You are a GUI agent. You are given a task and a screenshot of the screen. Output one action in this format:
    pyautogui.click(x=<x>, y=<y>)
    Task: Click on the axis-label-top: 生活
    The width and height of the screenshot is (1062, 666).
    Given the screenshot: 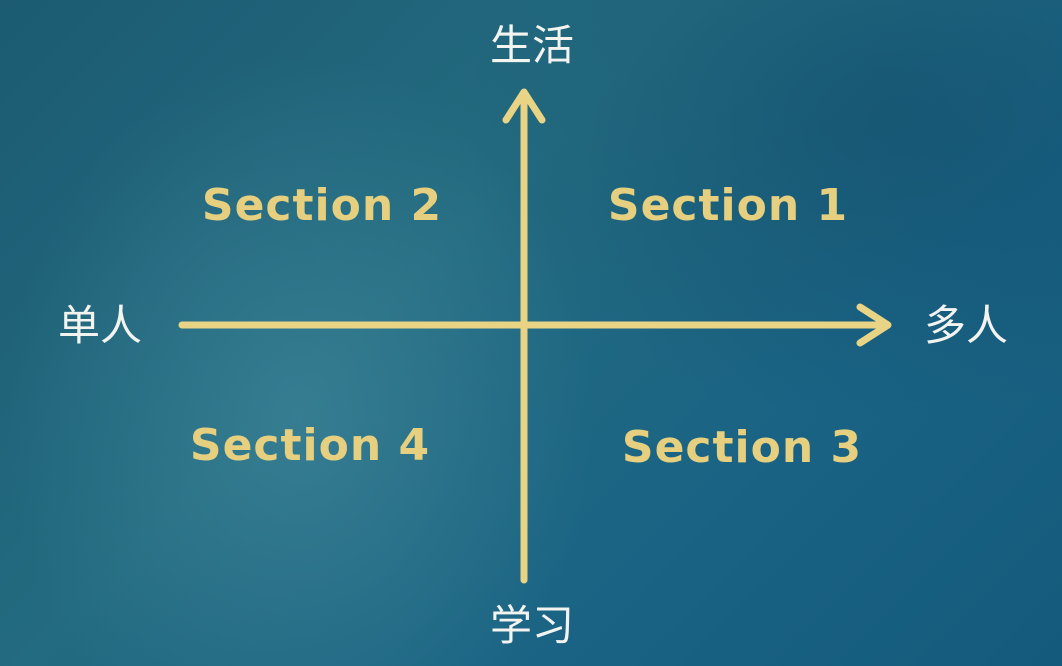 What is the action you would take?
    pyautogui.click(x=532, y=45)
    